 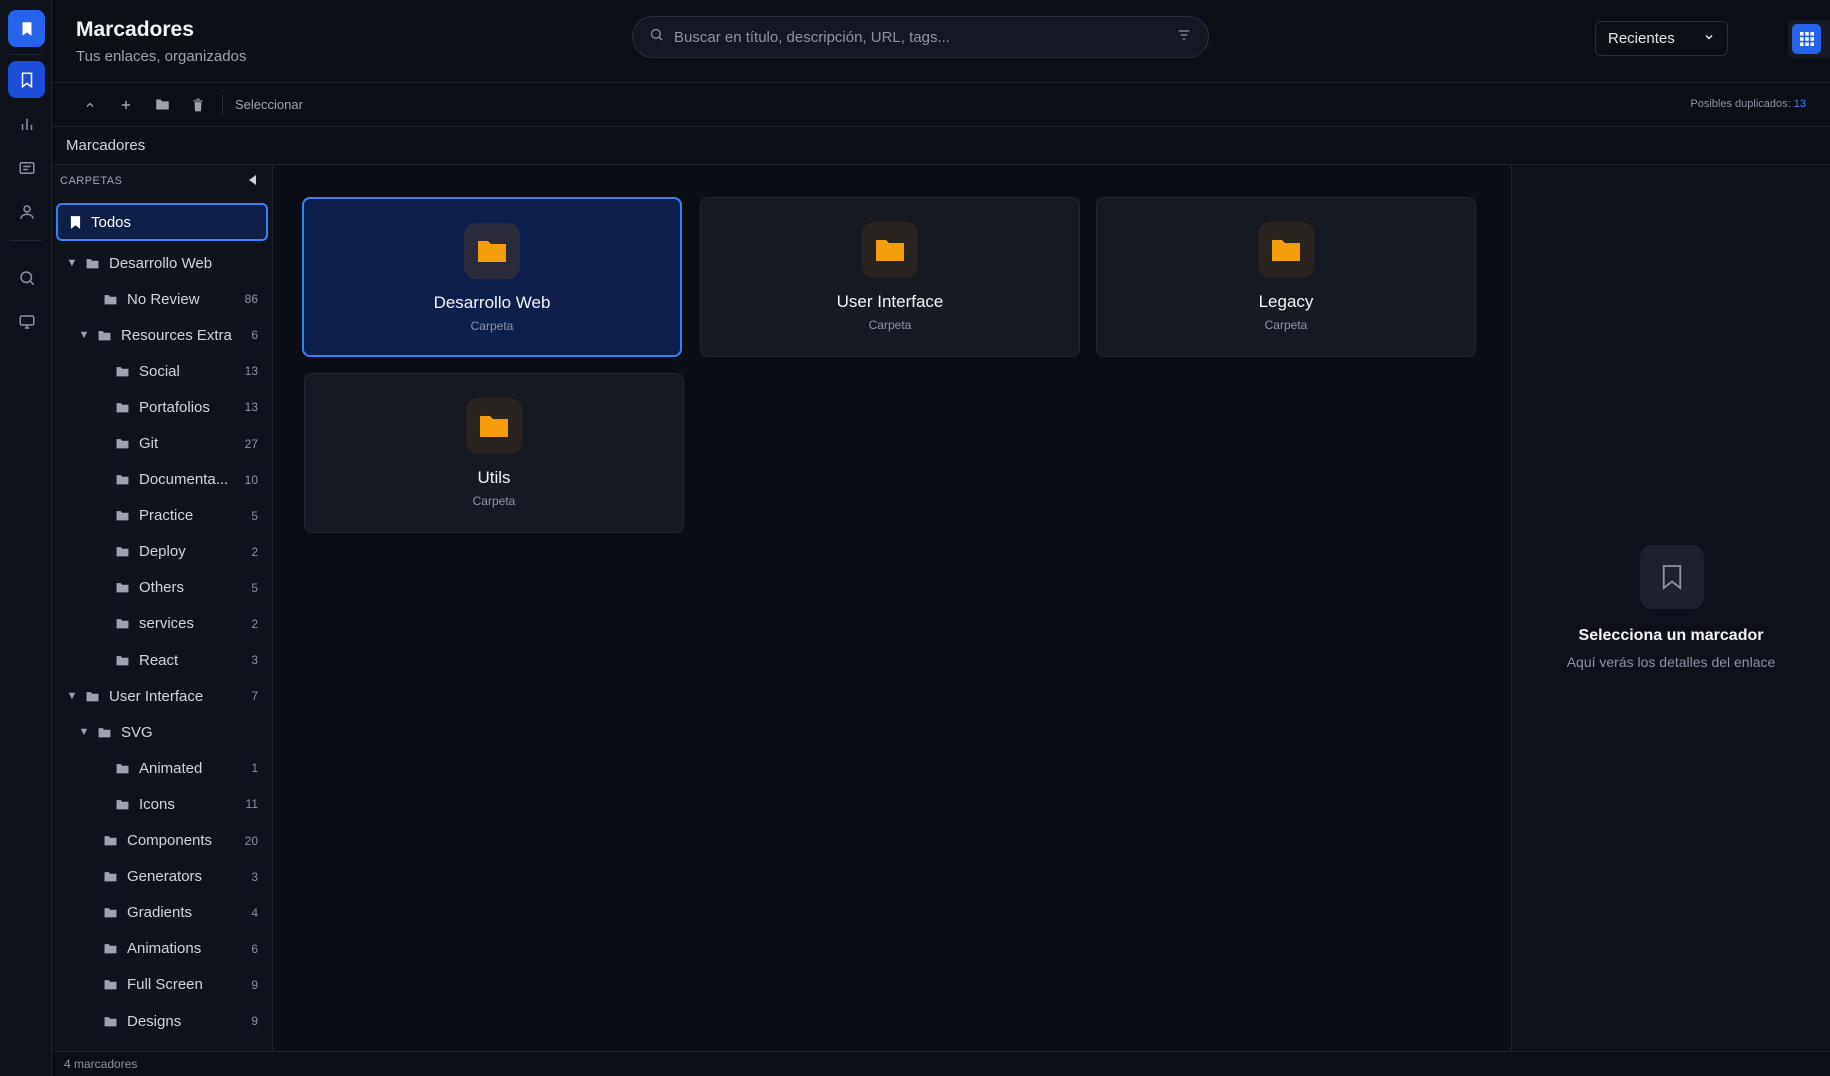 What do you see at coordinates (162, 588) in the screenshot?
I see `folder-item-others: Others 5` at bounding box center [162, 588].